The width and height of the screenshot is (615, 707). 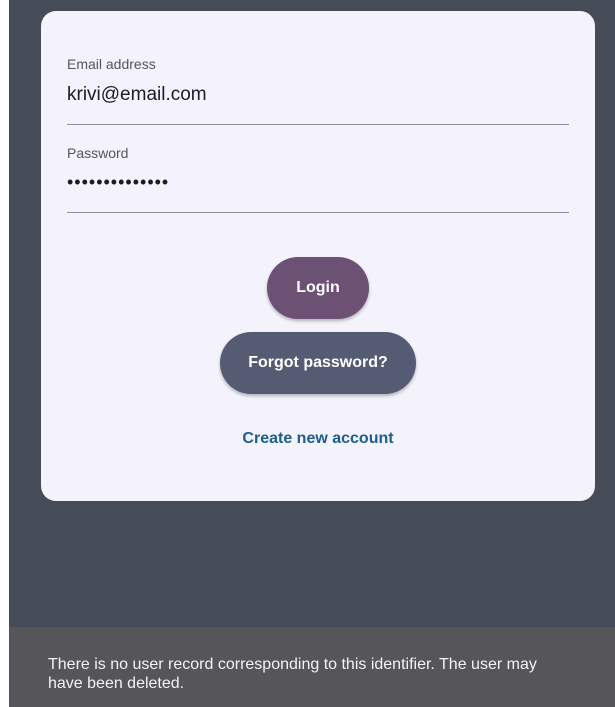 What do you see at coordinates (318, 439) in the screenshot?
I see `create-account-link: Create new account` at bounding box center [318, 439].